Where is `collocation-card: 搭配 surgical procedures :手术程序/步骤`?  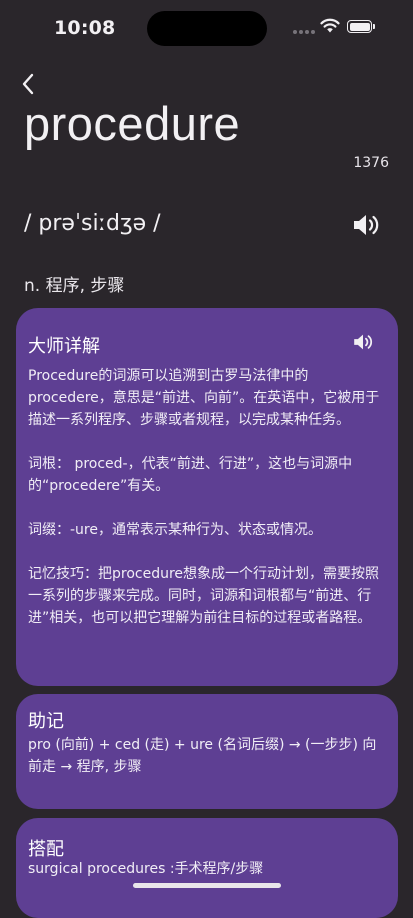 collocation-card: 搭配 surgical procedures :手术程序/步骤 is located at coordinates (207, 868).